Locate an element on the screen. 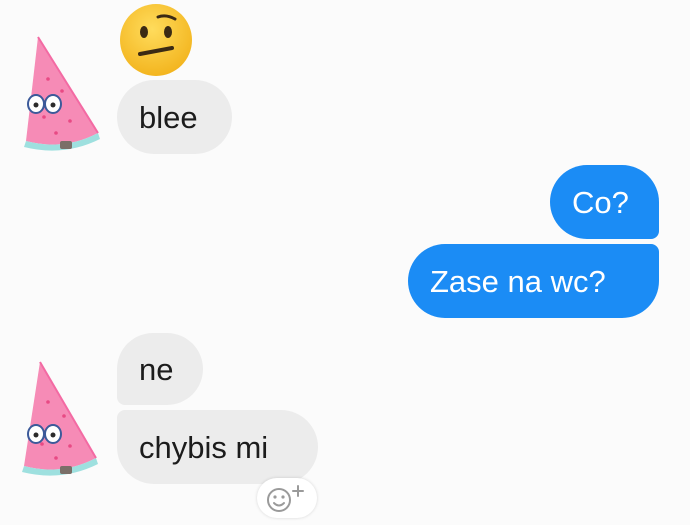 This screenshot has height=525, width=690. smiley-plus-icon is located at coordinates (285, 498).